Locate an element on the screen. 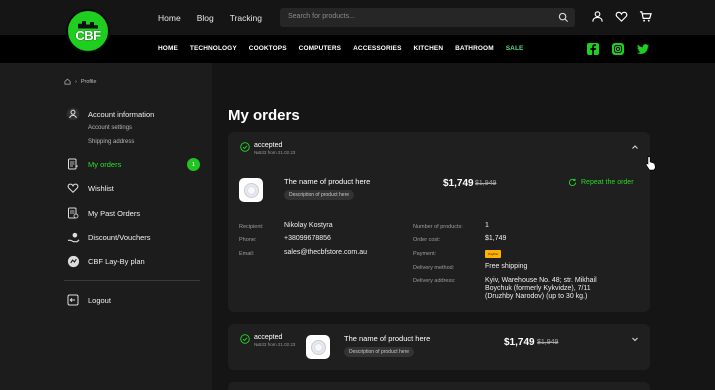 This screenshot has height=390, width=715. user-circle-icon is located at coordinates (73, 114).